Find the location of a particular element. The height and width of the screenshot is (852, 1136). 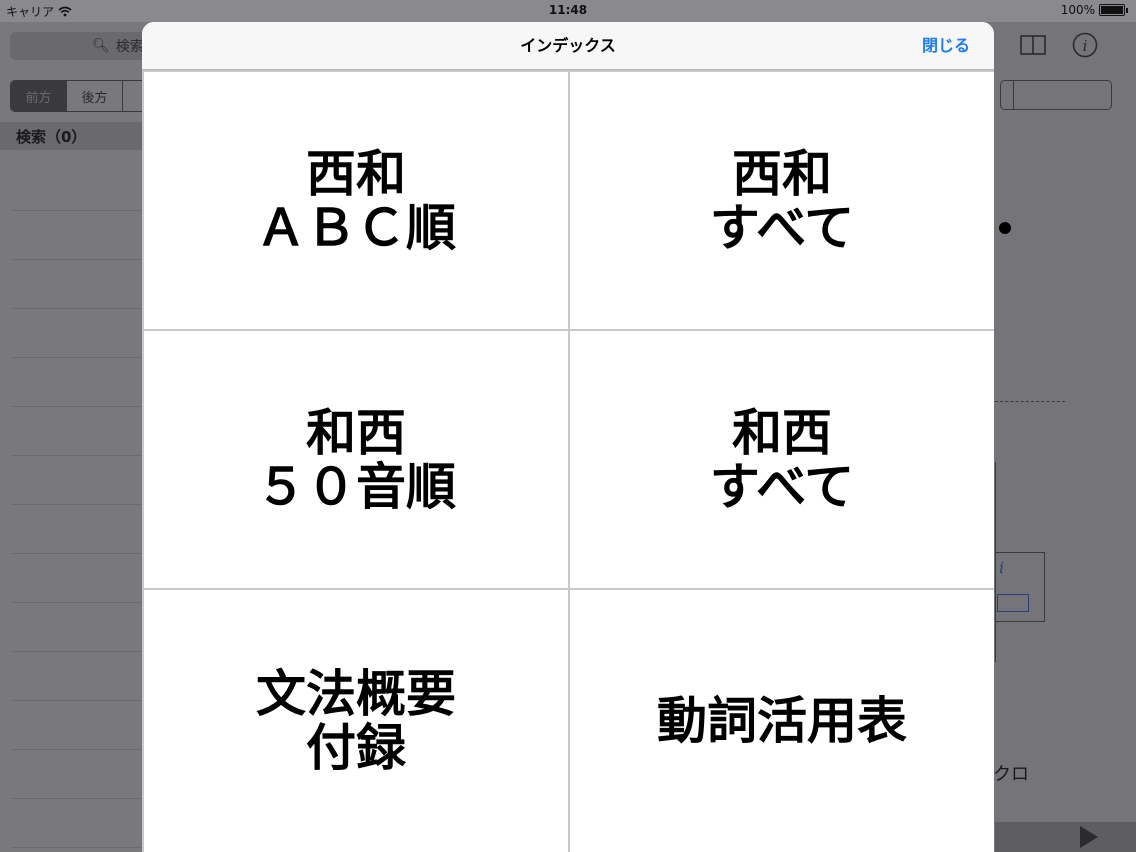

index-japanese-spanish-gojuon: 和西 ５０音順 is located at coordinates (356, 459).